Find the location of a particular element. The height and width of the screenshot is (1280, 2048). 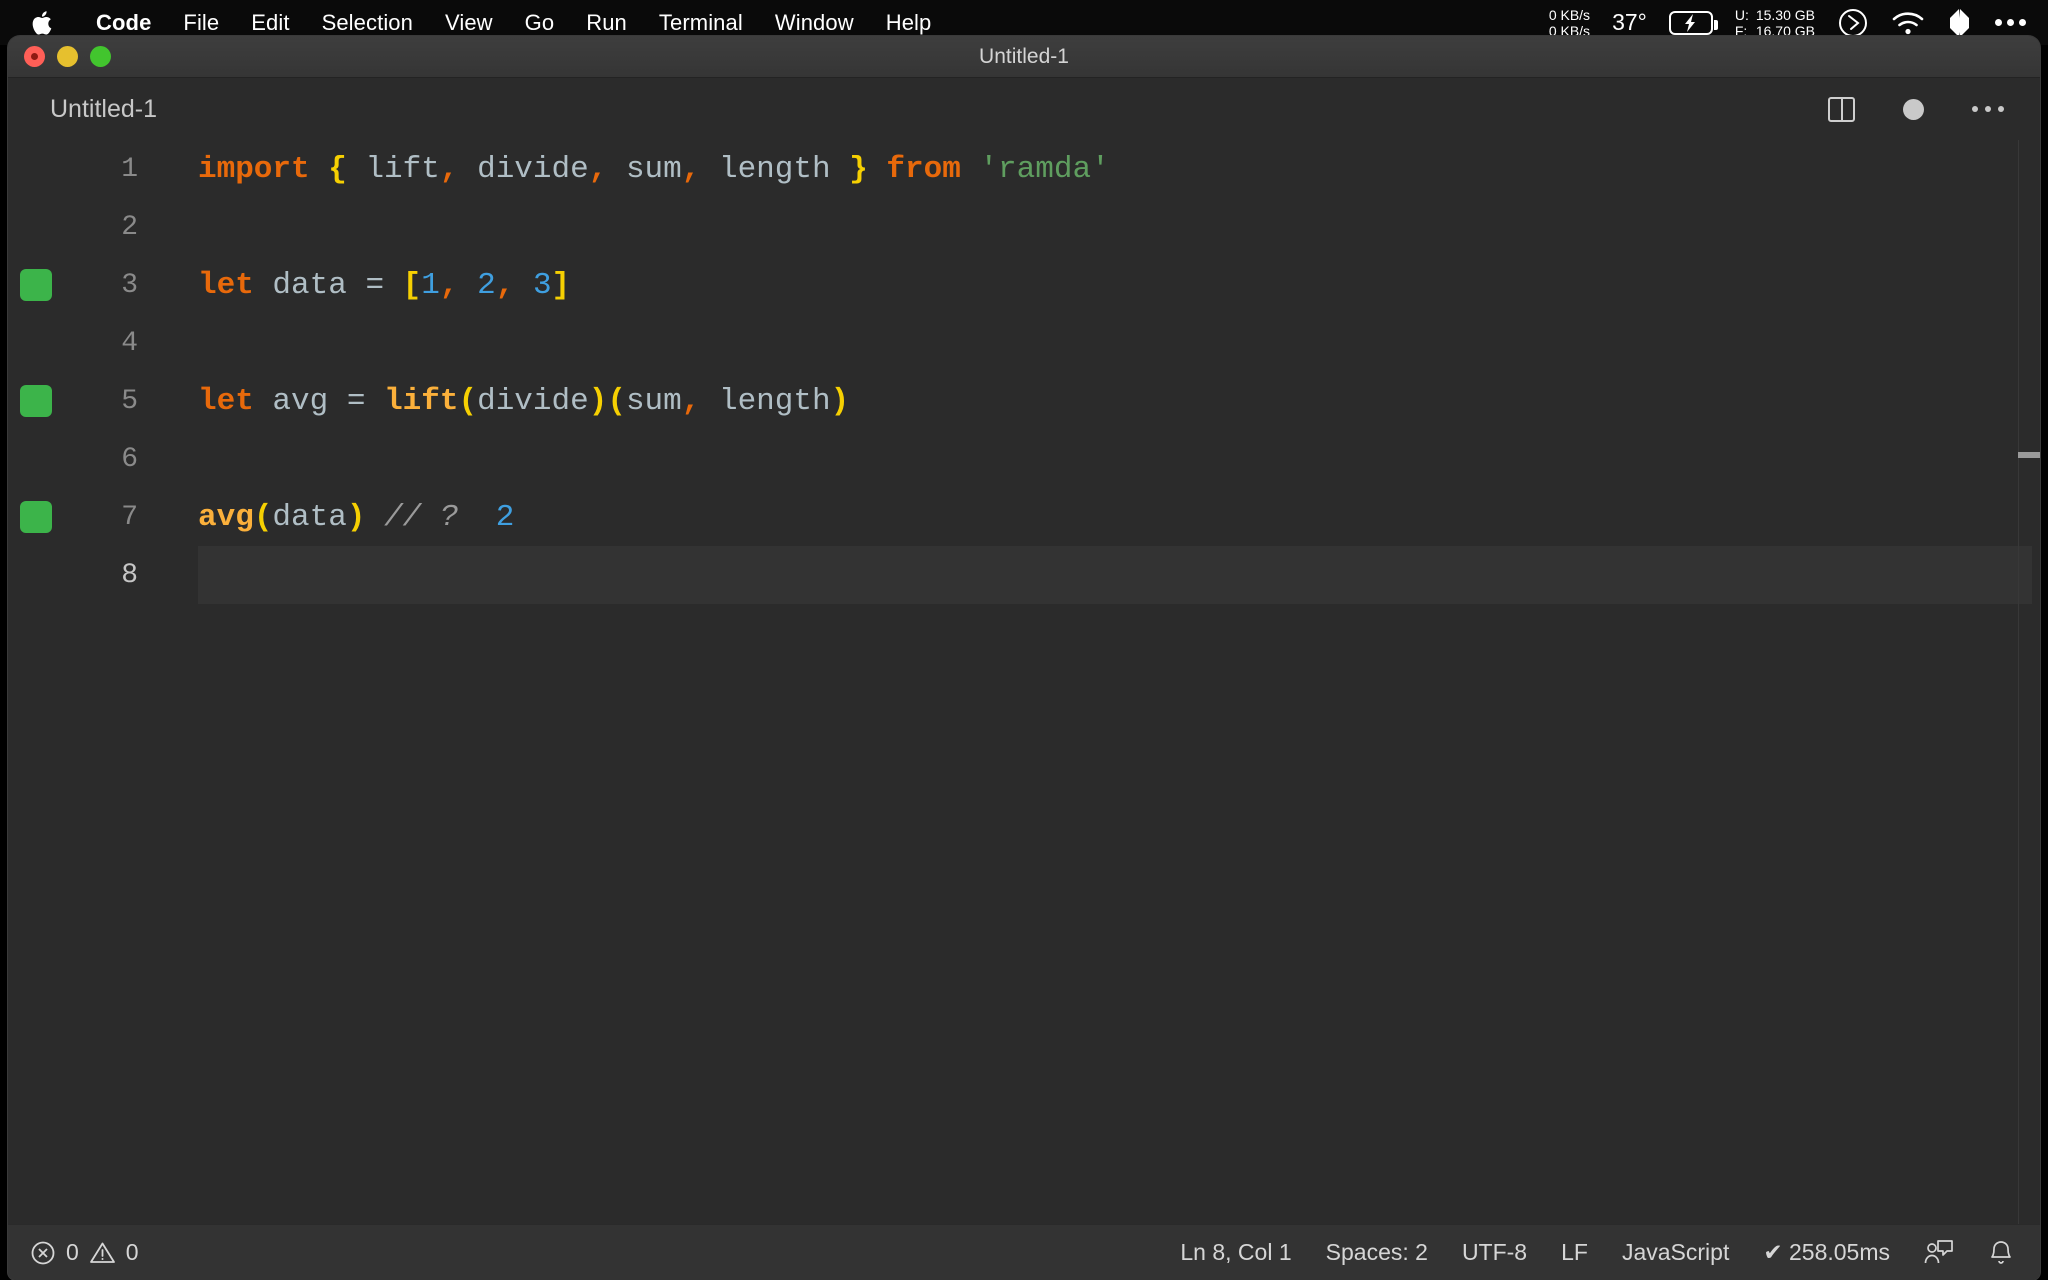

token-function-lift: lift is located at coordinates (421, 401).